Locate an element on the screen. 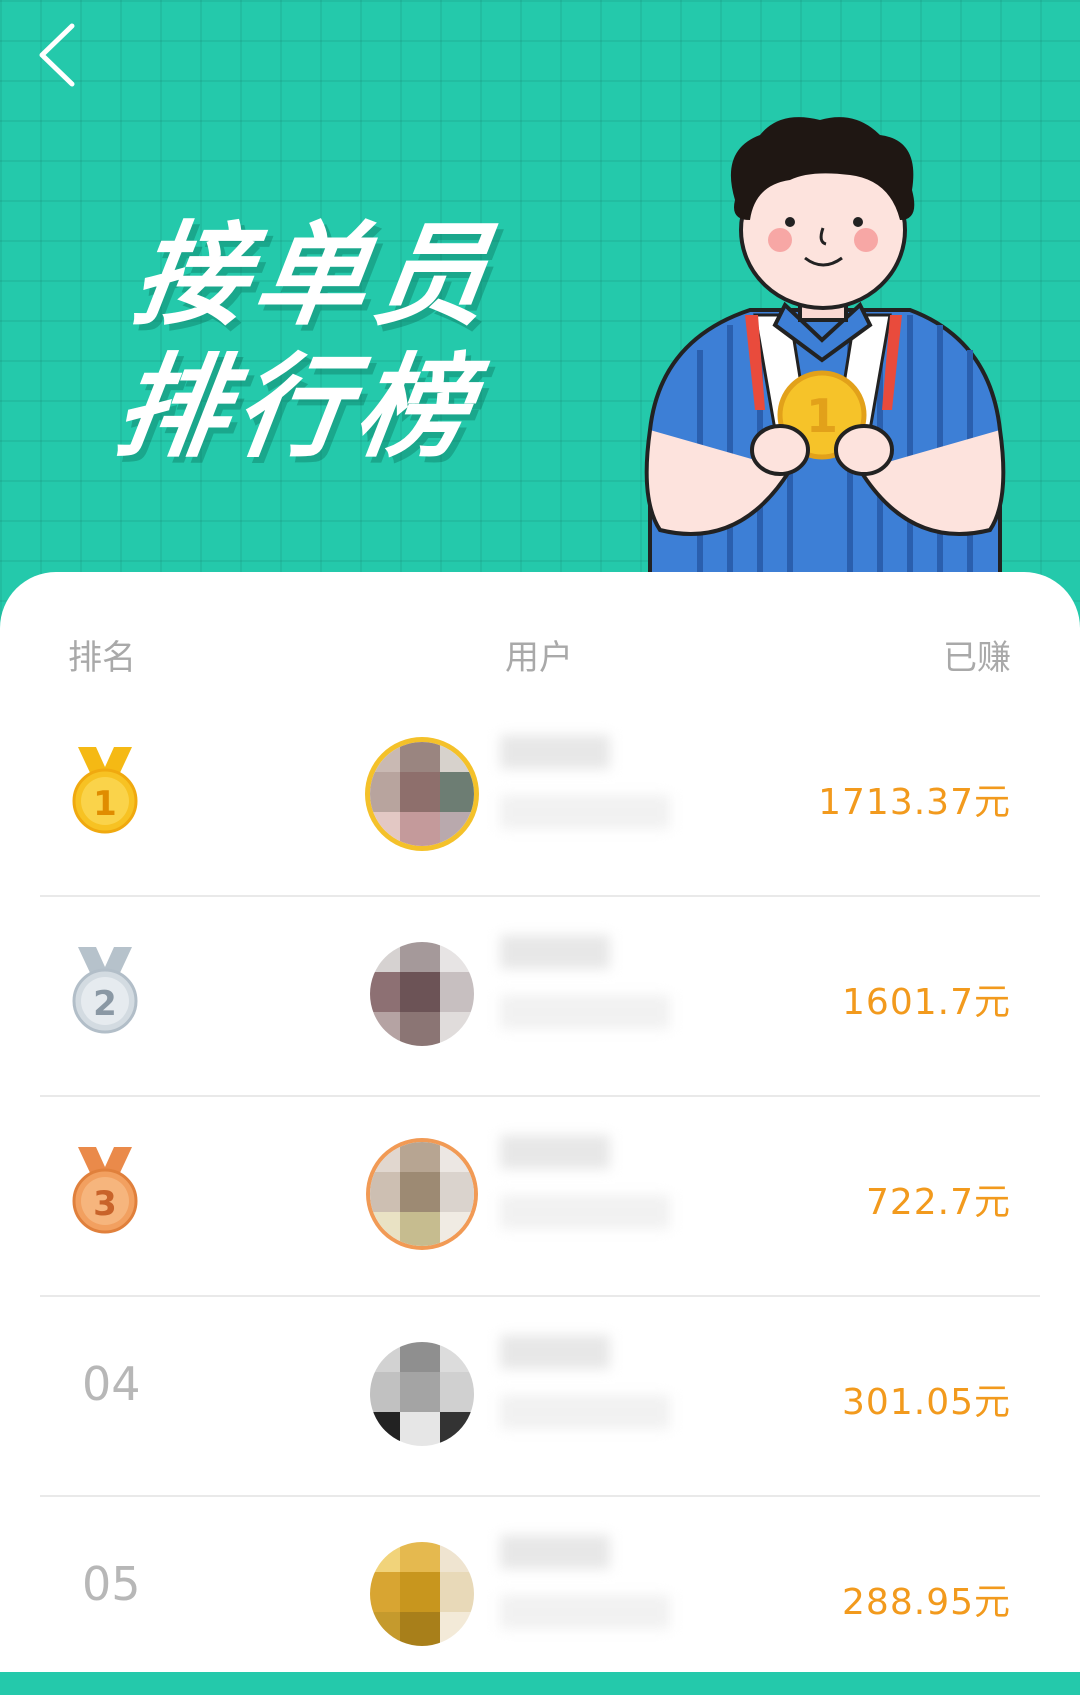  page-title: 接单员 排行榜 is located at coordinates (306, 342).